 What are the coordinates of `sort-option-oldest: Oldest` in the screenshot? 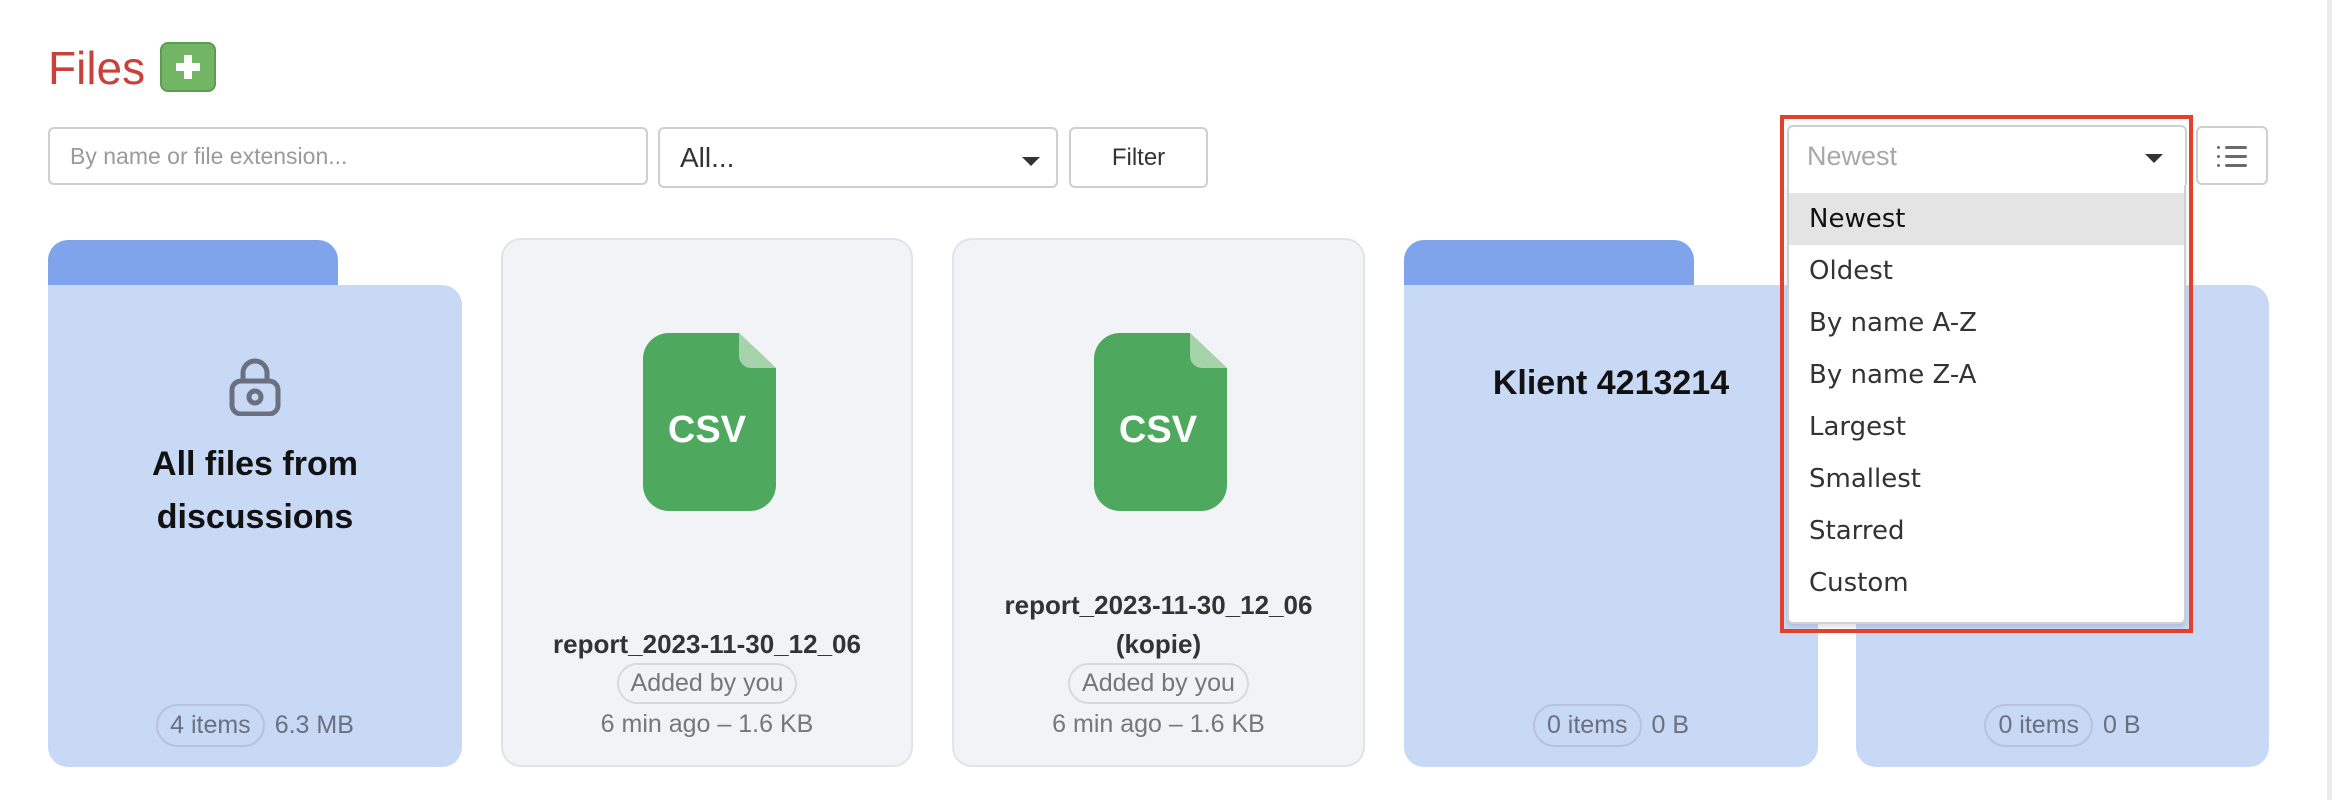 It's located at (1986, 271).